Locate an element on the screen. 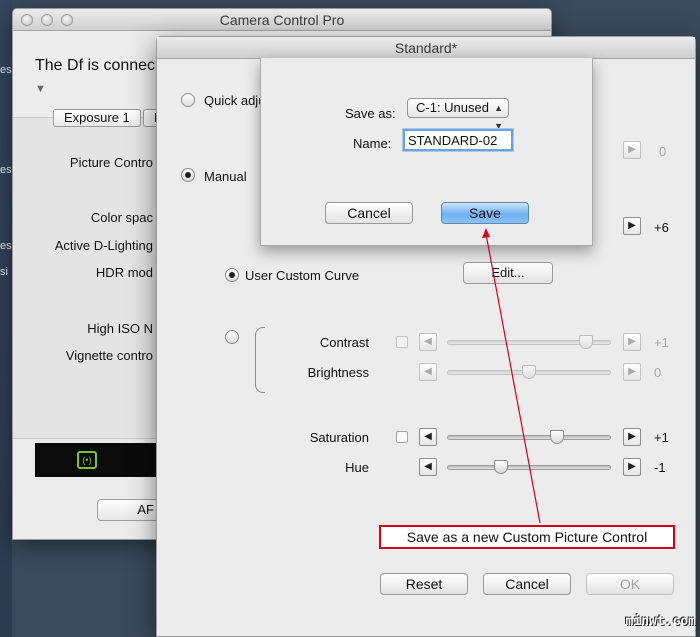 Image resolution: width=700 pixels, height=637 pixels. user-custom-curve-radio is located at coordinates (232, 275).